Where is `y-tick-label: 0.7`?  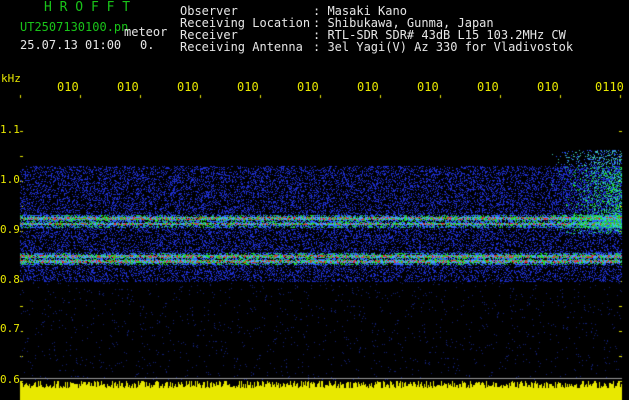 y-tick-label: 0.7 is located at coordinates (10, 328).